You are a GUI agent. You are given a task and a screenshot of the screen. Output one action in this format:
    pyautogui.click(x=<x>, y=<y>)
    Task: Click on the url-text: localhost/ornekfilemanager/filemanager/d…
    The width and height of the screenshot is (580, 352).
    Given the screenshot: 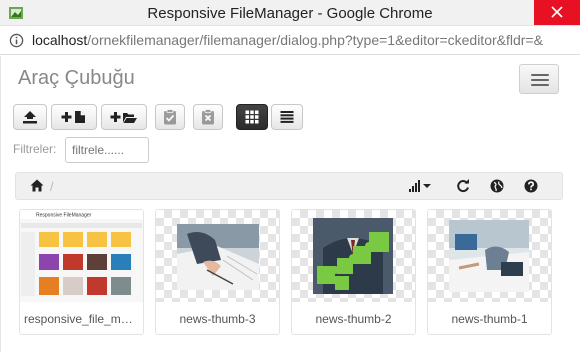 What is the action you would take?
    pyautogui.click(x=287, y=40)
    